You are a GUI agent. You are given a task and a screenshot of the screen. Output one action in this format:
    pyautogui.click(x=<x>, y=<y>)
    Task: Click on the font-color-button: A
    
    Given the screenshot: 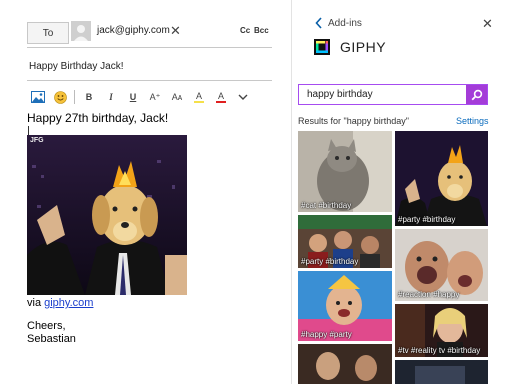 What is the action you would take?
    pyautogui.click(x=221, y=97)
    